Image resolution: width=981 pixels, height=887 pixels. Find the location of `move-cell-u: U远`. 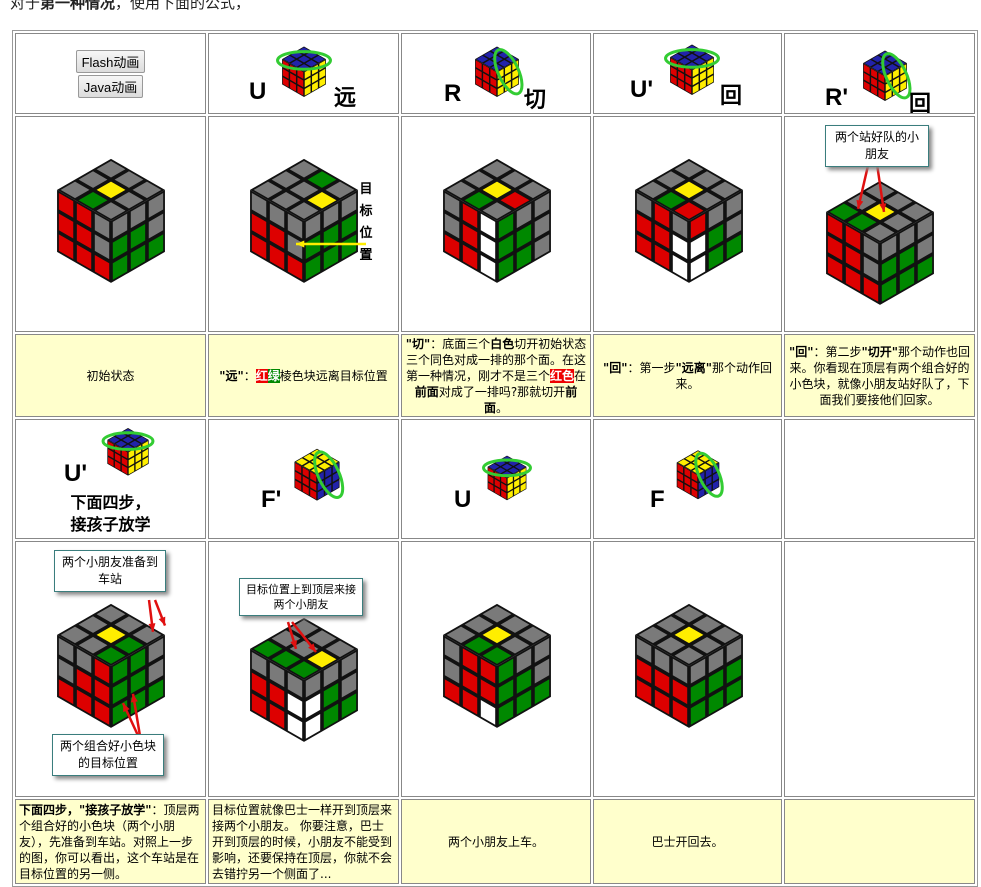

move-cell-u: U远 is located at coordinates (303, 73).